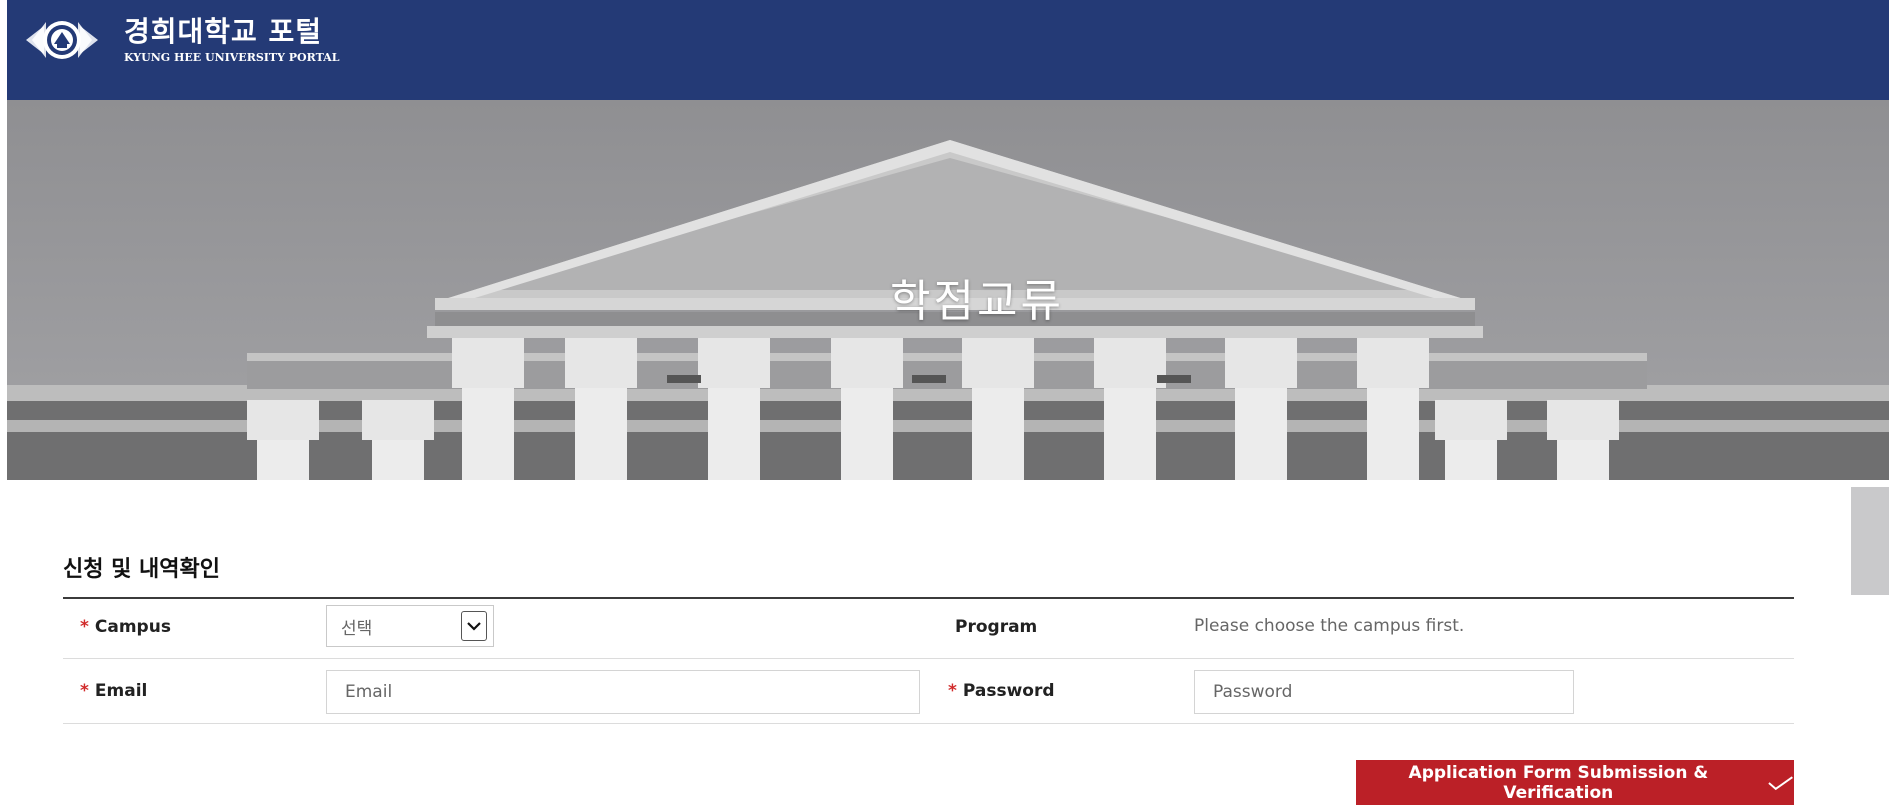 The width and height of the screenshot is (1889, 805). I want to click on portal-title-korean: 경희대학교 포털, so click(223, 31).